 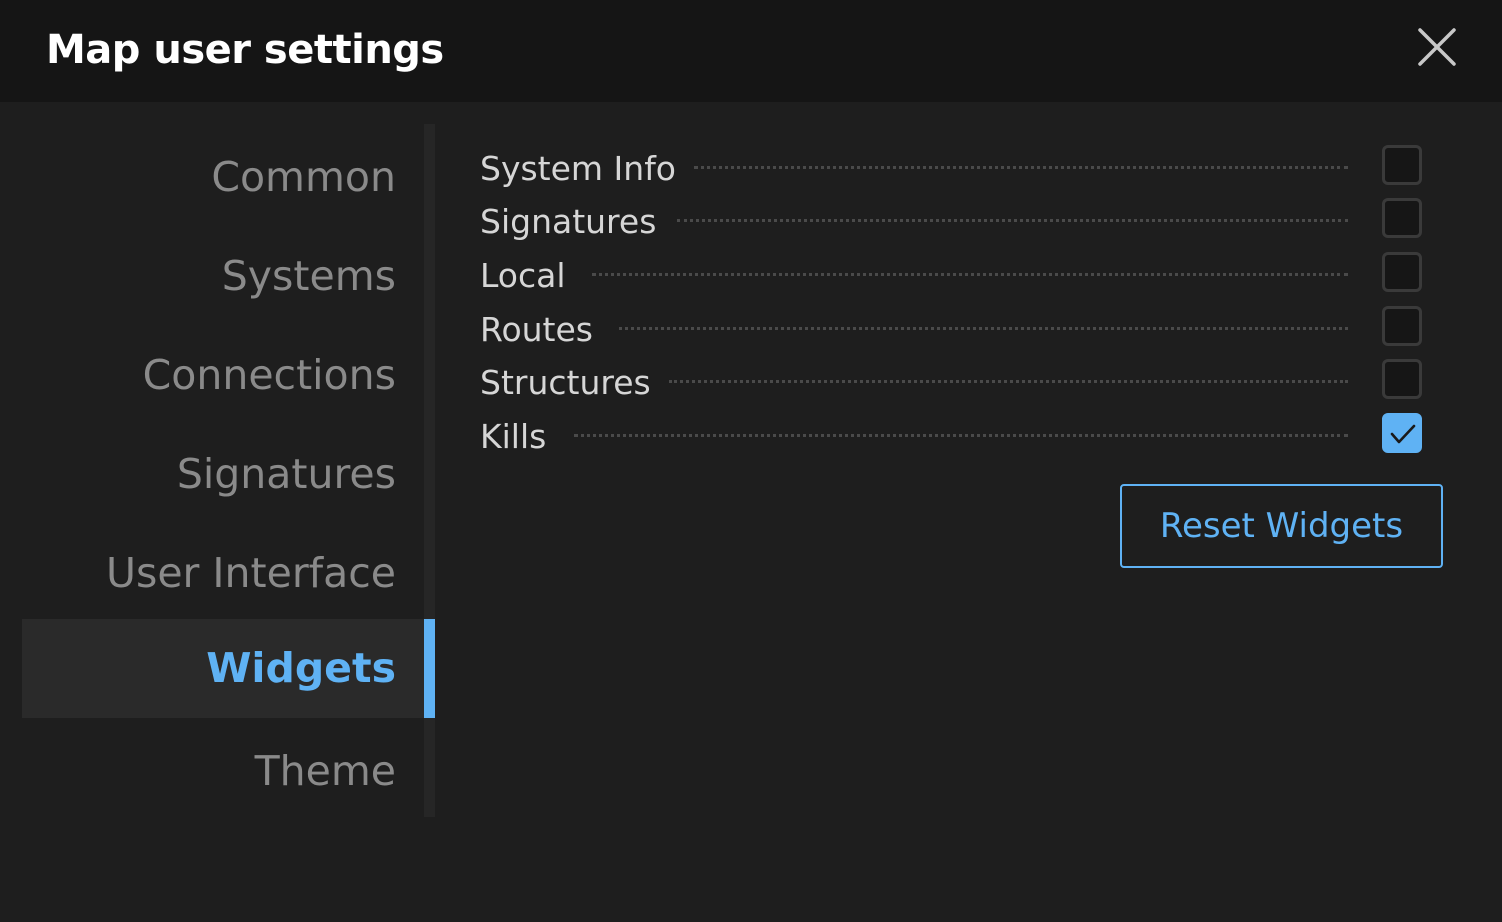 I want to click on sidebar-item-widgets: Widgets, so click(x=223, y=668).